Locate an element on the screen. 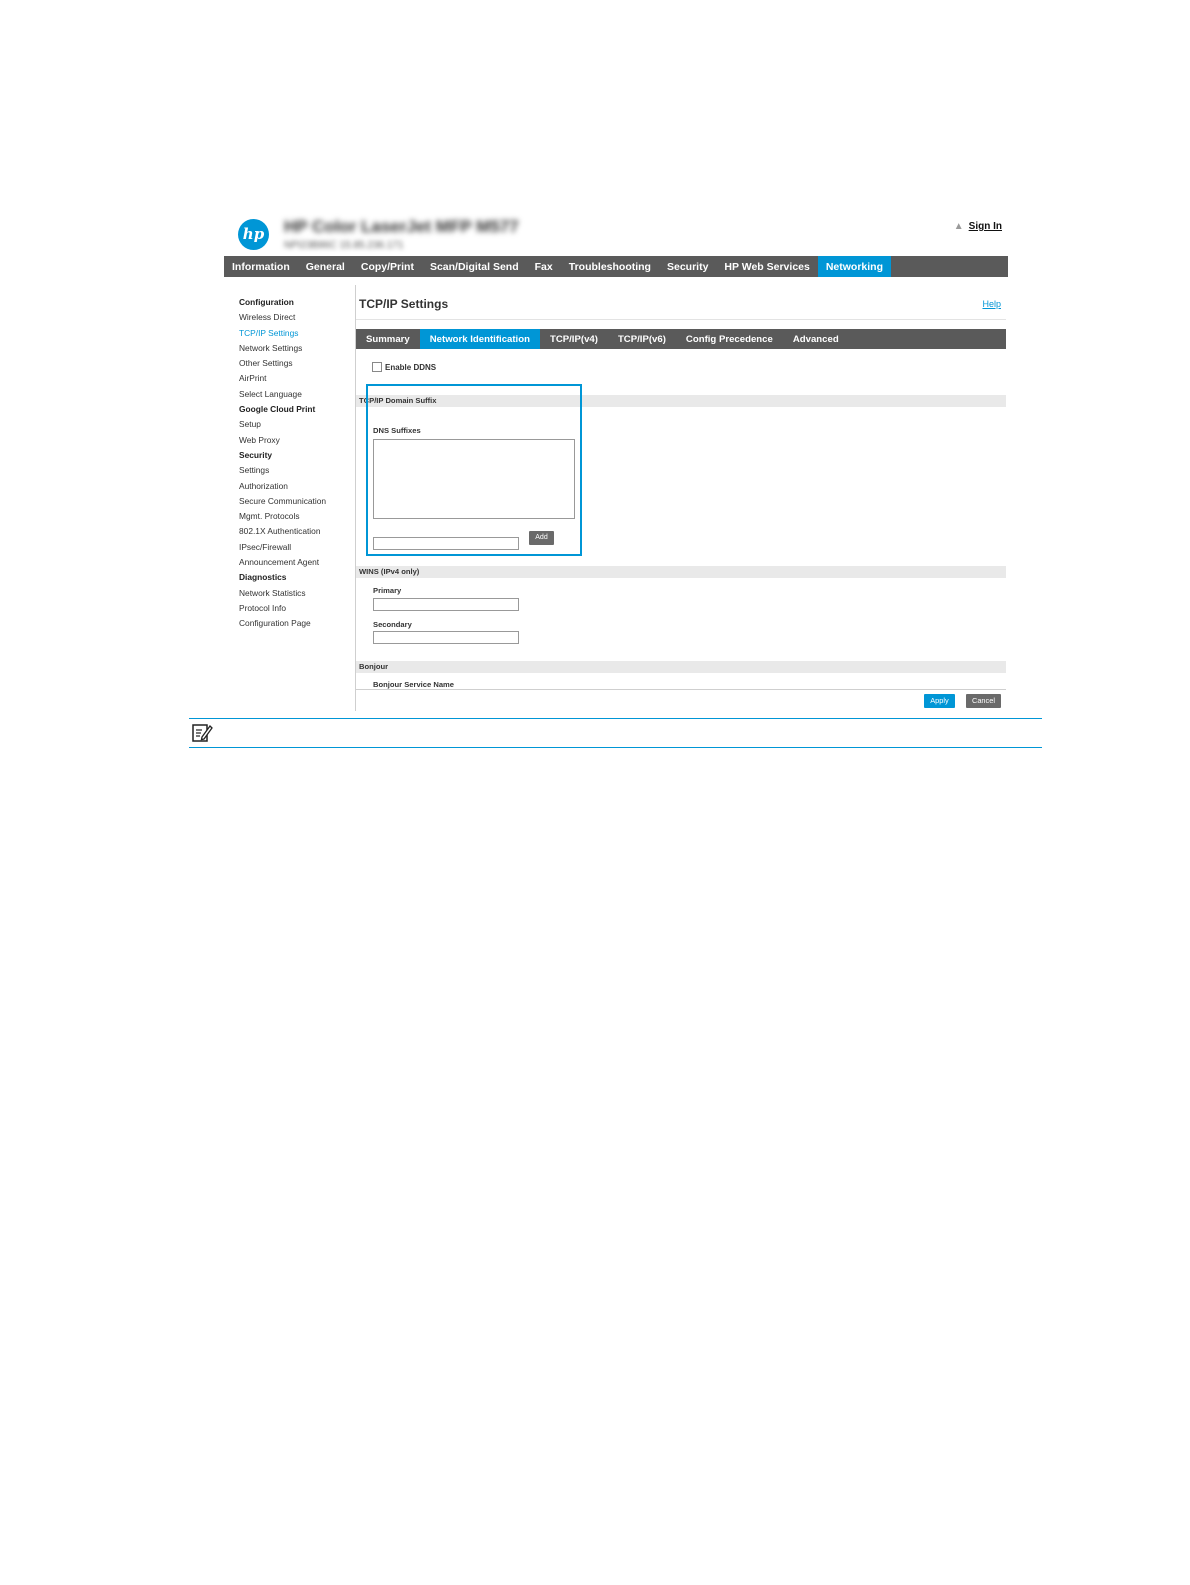 This screenshot has width=1190, height=1585. subtab-advanced: Advanced is located at coordinates (816, 339).